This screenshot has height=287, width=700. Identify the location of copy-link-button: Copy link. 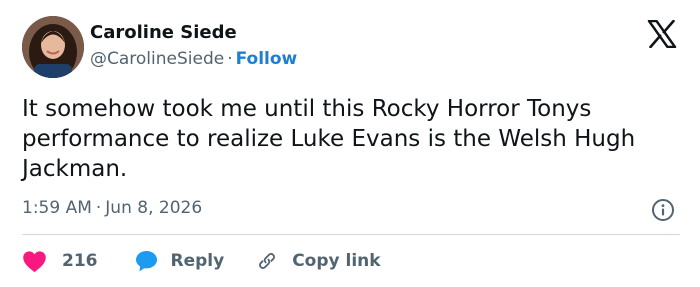
(318, 261).